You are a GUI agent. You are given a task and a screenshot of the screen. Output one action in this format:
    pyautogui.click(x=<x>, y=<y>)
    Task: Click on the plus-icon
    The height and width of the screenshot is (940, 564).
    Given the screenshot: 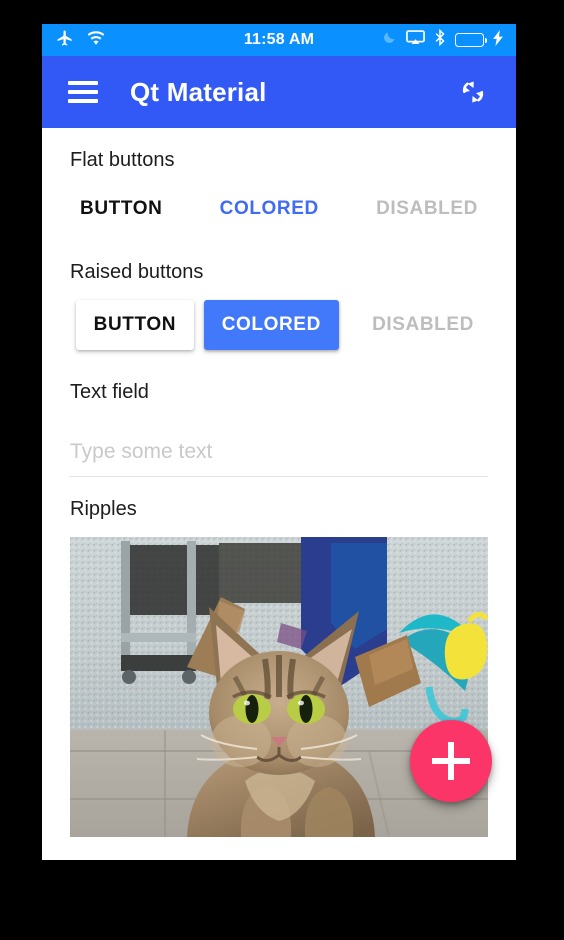 What is the action you would take?
    pyautogui.click(x=451, y=761)
    